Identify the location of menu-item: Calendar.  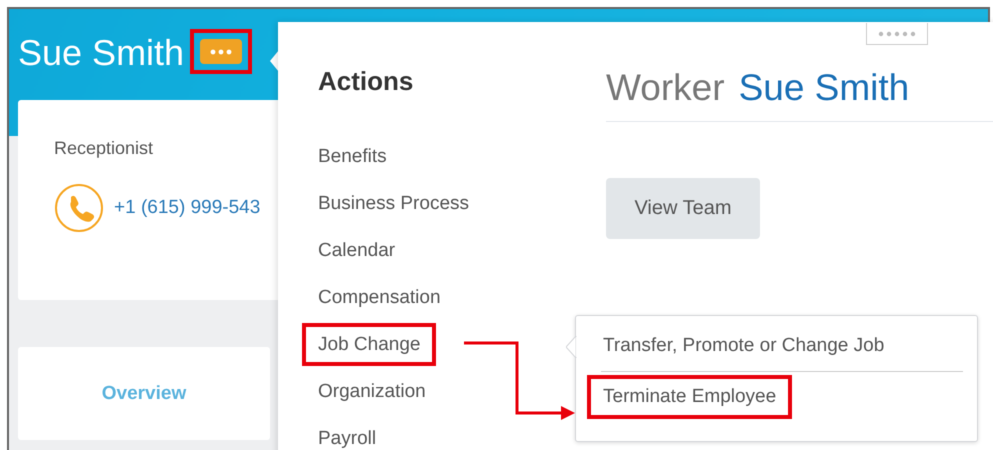
(357, 250).